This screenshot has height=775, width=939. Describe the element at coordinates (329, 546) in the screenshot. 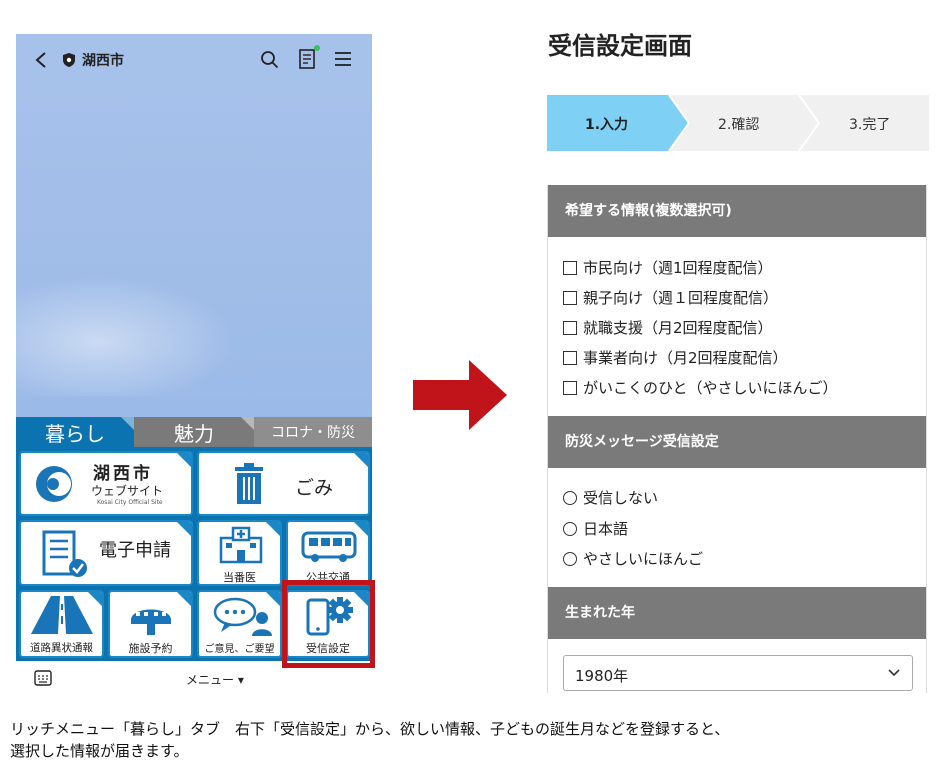

I see `bus-icon` at that location.